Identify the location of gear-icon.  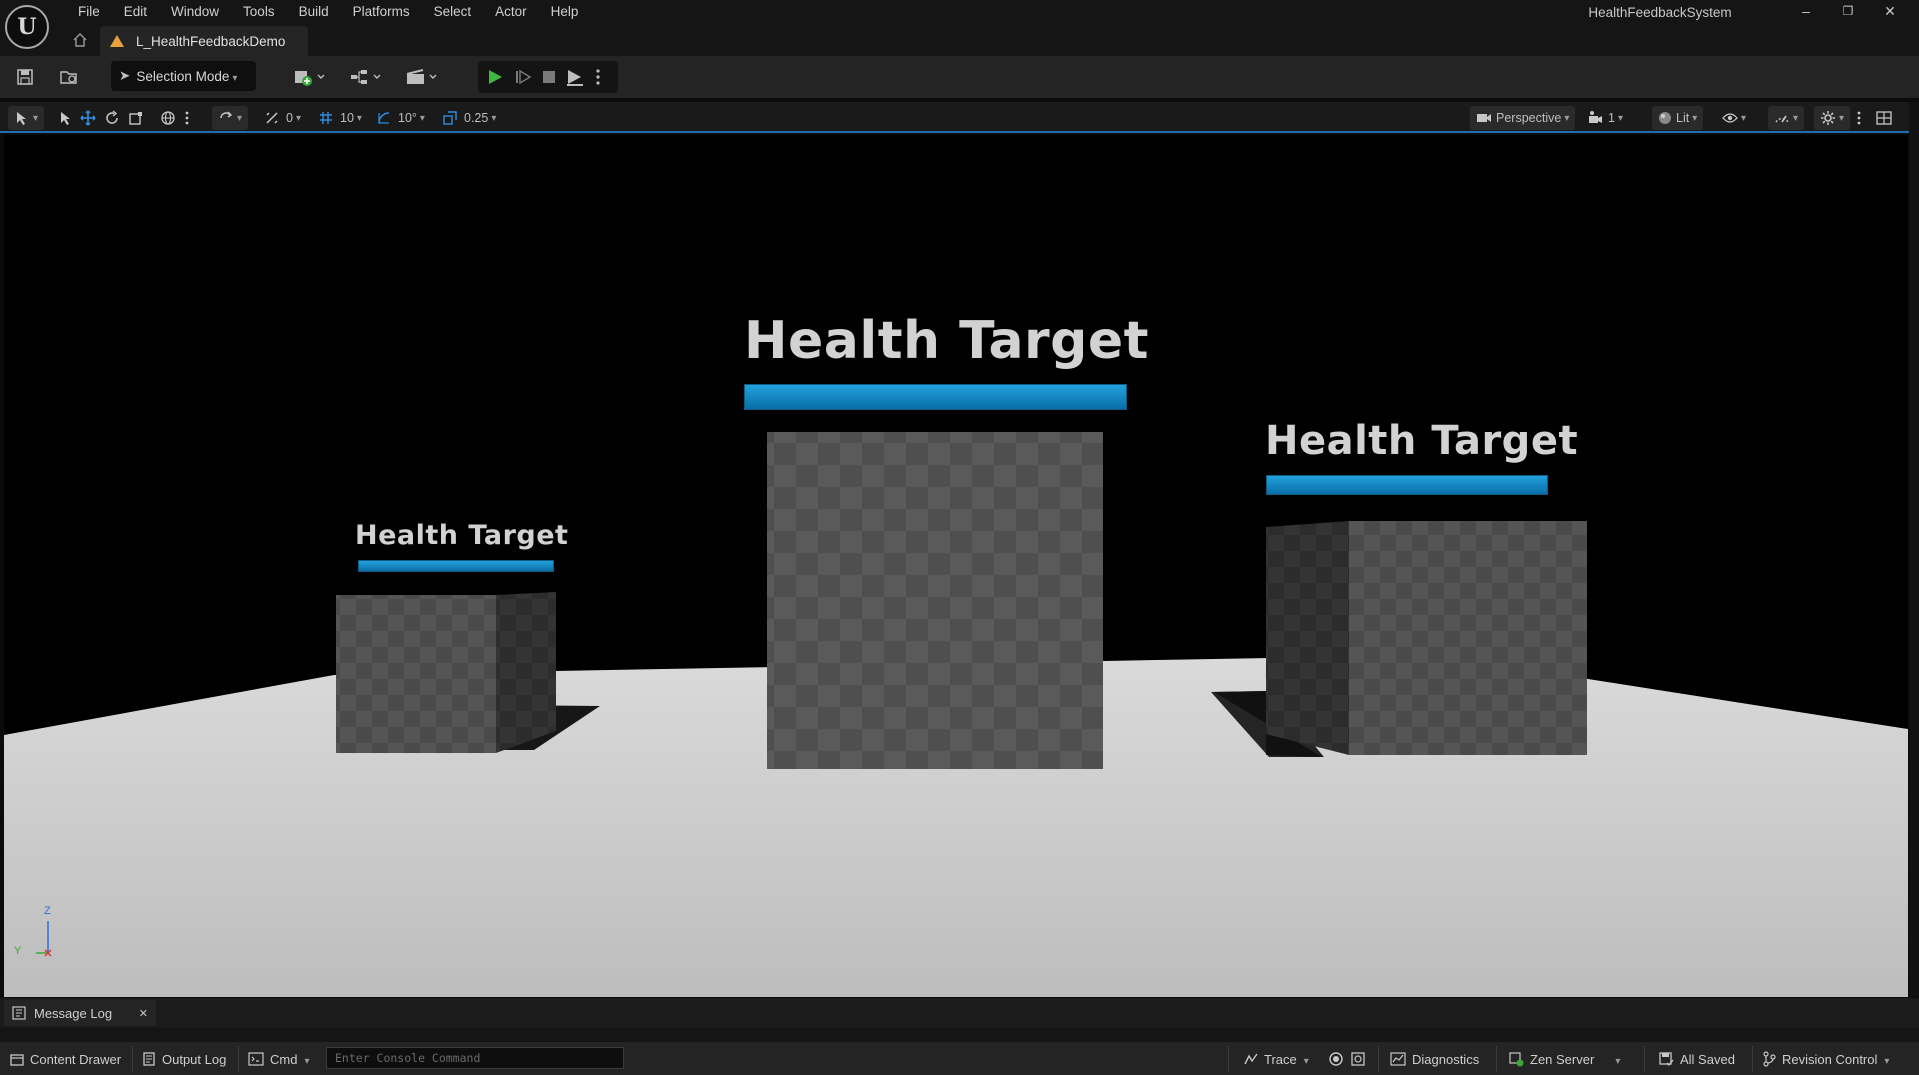
(1828, 118).